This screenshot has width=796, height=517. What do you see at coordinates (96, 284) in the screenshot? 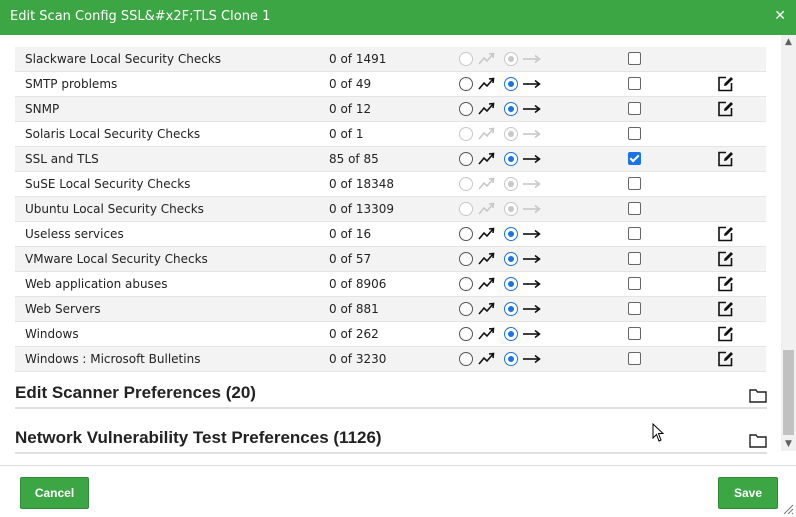
I see `family-name: Web application abuses` at bounding box center [96, 284].